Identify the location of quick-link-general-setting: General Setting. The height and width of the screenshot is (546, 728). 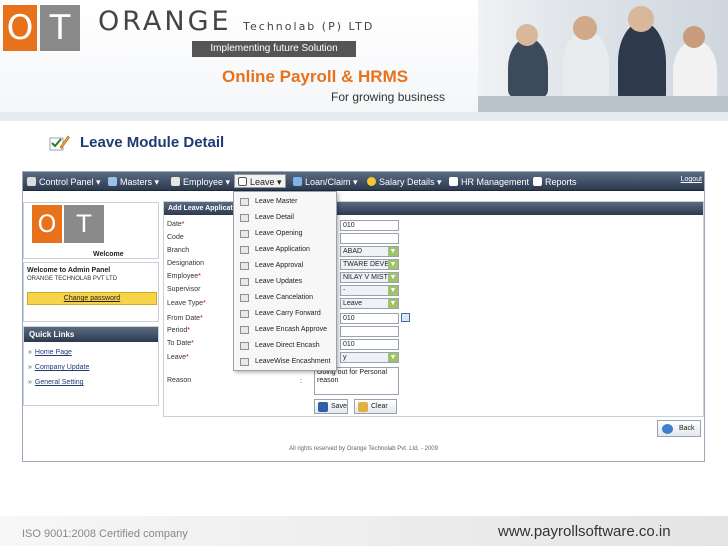
(56, 382).